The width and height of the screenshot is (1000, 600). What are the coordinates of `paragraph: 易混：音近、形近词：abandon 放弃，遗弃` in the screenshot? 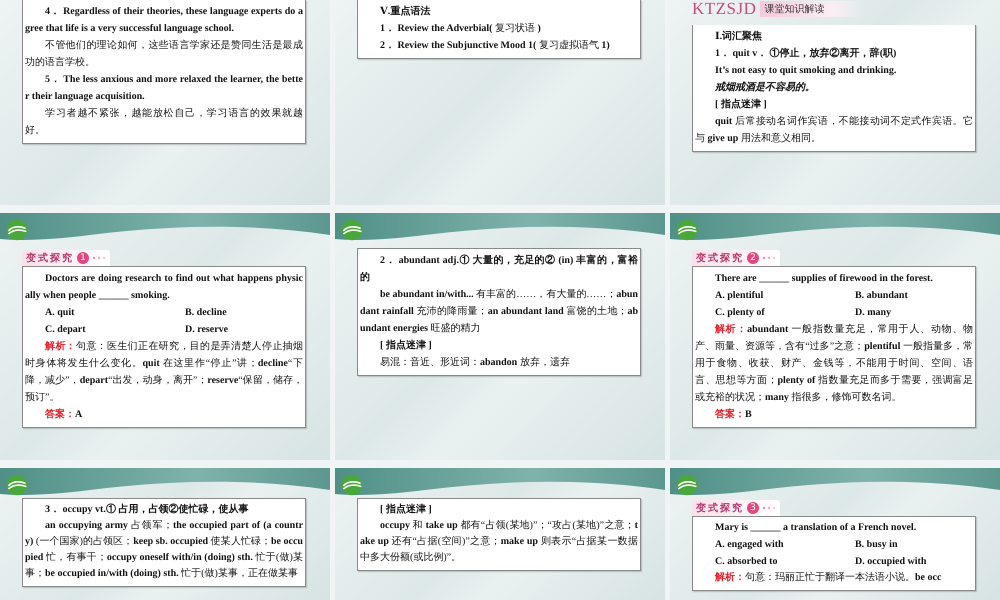 It's located at (475, 363).